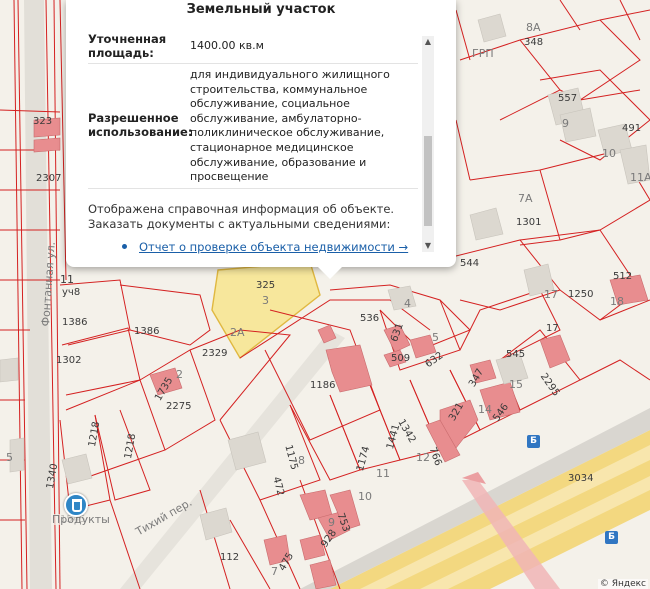  Describe the element at coordinates (428, 42) in the screenshot. I see `scroll-up-icon: ▲` at that location.